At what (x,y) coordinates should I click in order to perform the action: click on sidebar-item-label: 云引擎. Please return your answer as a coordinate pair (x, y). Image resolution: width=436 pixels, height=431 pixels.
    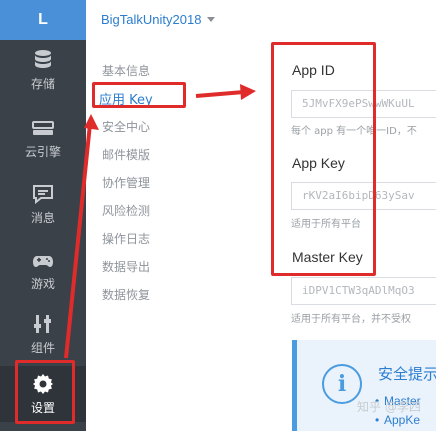
    Looking at the image, I should click on (42, 152).